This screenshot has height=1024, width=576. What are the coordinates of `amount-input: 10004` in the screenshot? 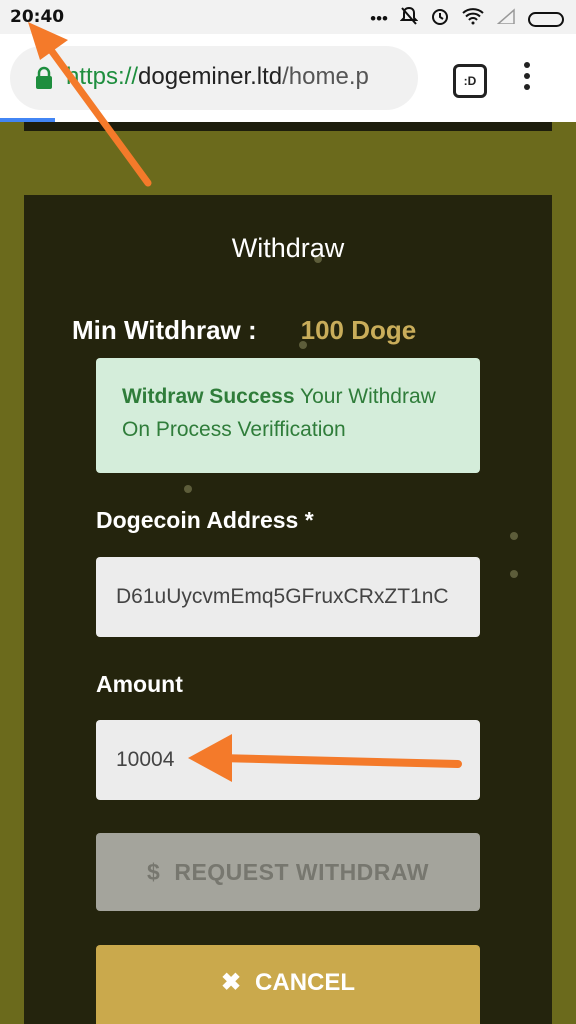 It's located at (288, 760).